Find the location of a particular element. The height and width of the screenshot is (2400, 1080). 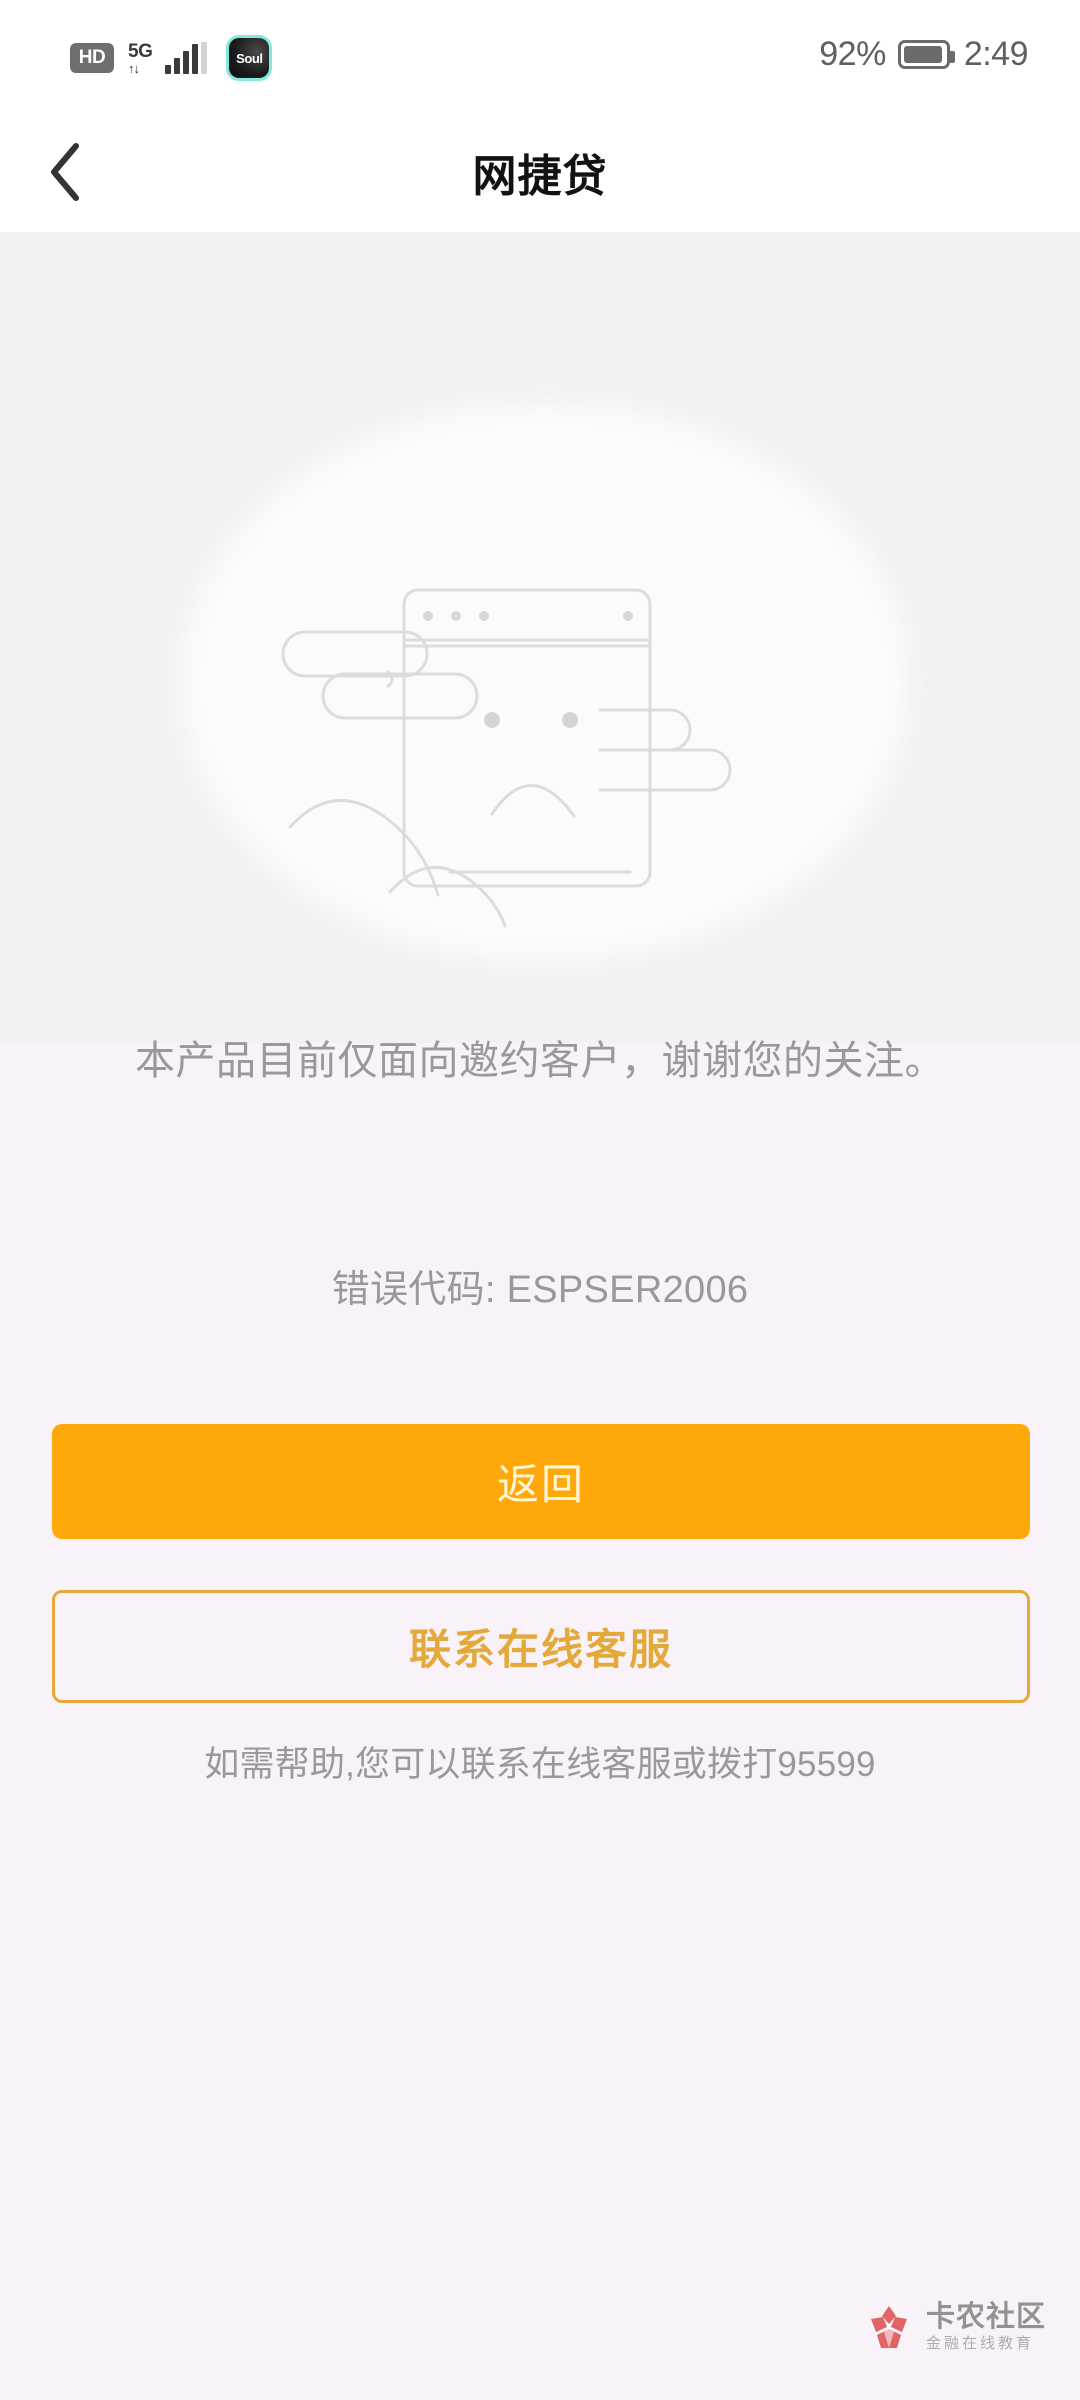

watermark-title: 卡农社区 is located at coordinates (985, 2317).